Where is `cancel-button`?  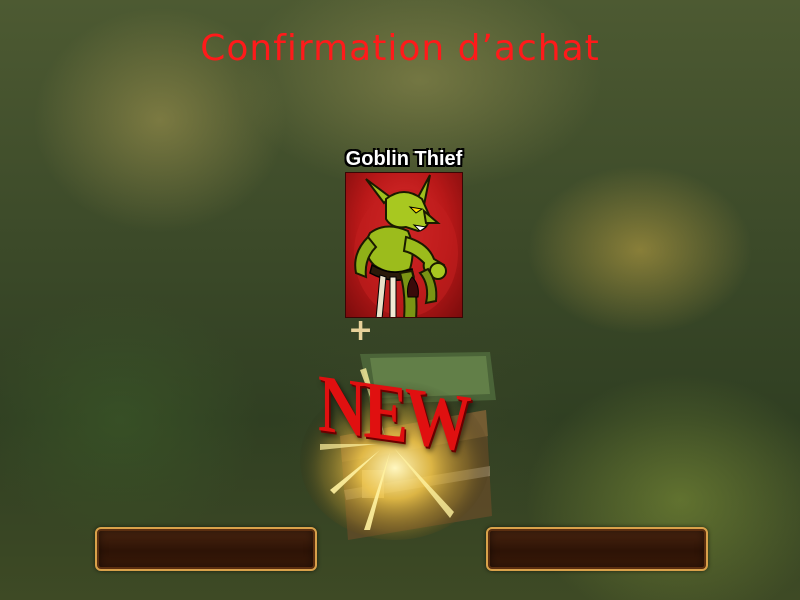
cancel-button is located at coordinates (597, 549).